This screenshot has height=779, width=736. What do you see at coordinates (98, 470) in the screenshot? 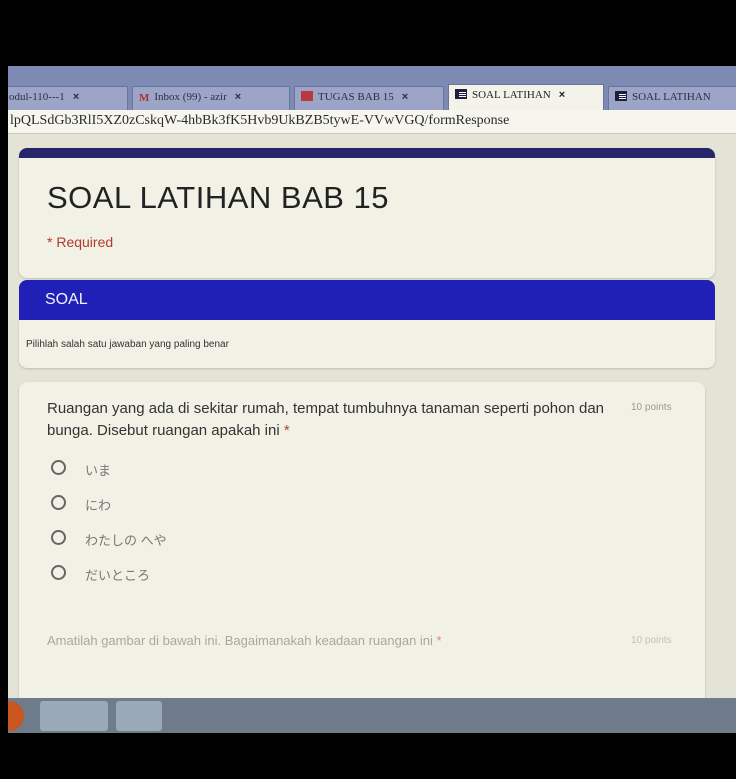
I see `option-label: いま` at bounding box center [98, 470].